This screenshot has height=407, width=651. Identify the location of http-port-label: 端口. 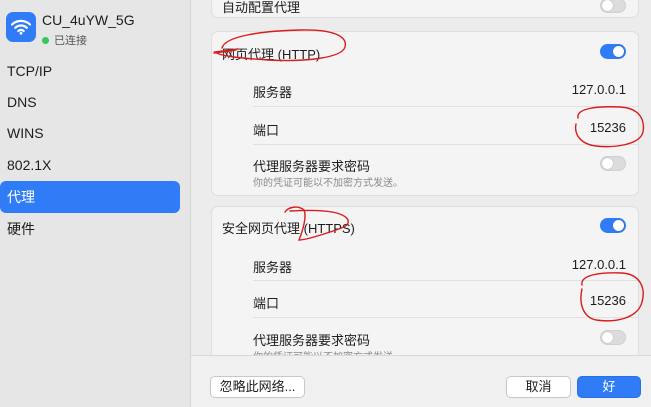
(266, 130).